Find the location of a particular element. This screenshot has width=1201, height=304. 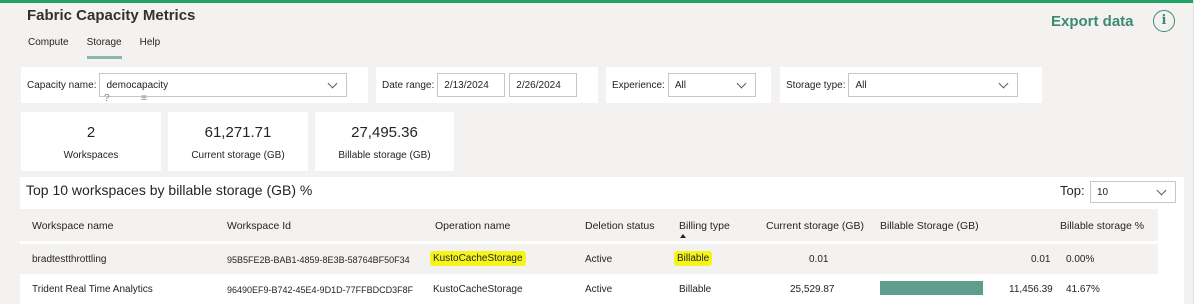

column-header-operation-name: Operation name is located at coordinates (472, 226).